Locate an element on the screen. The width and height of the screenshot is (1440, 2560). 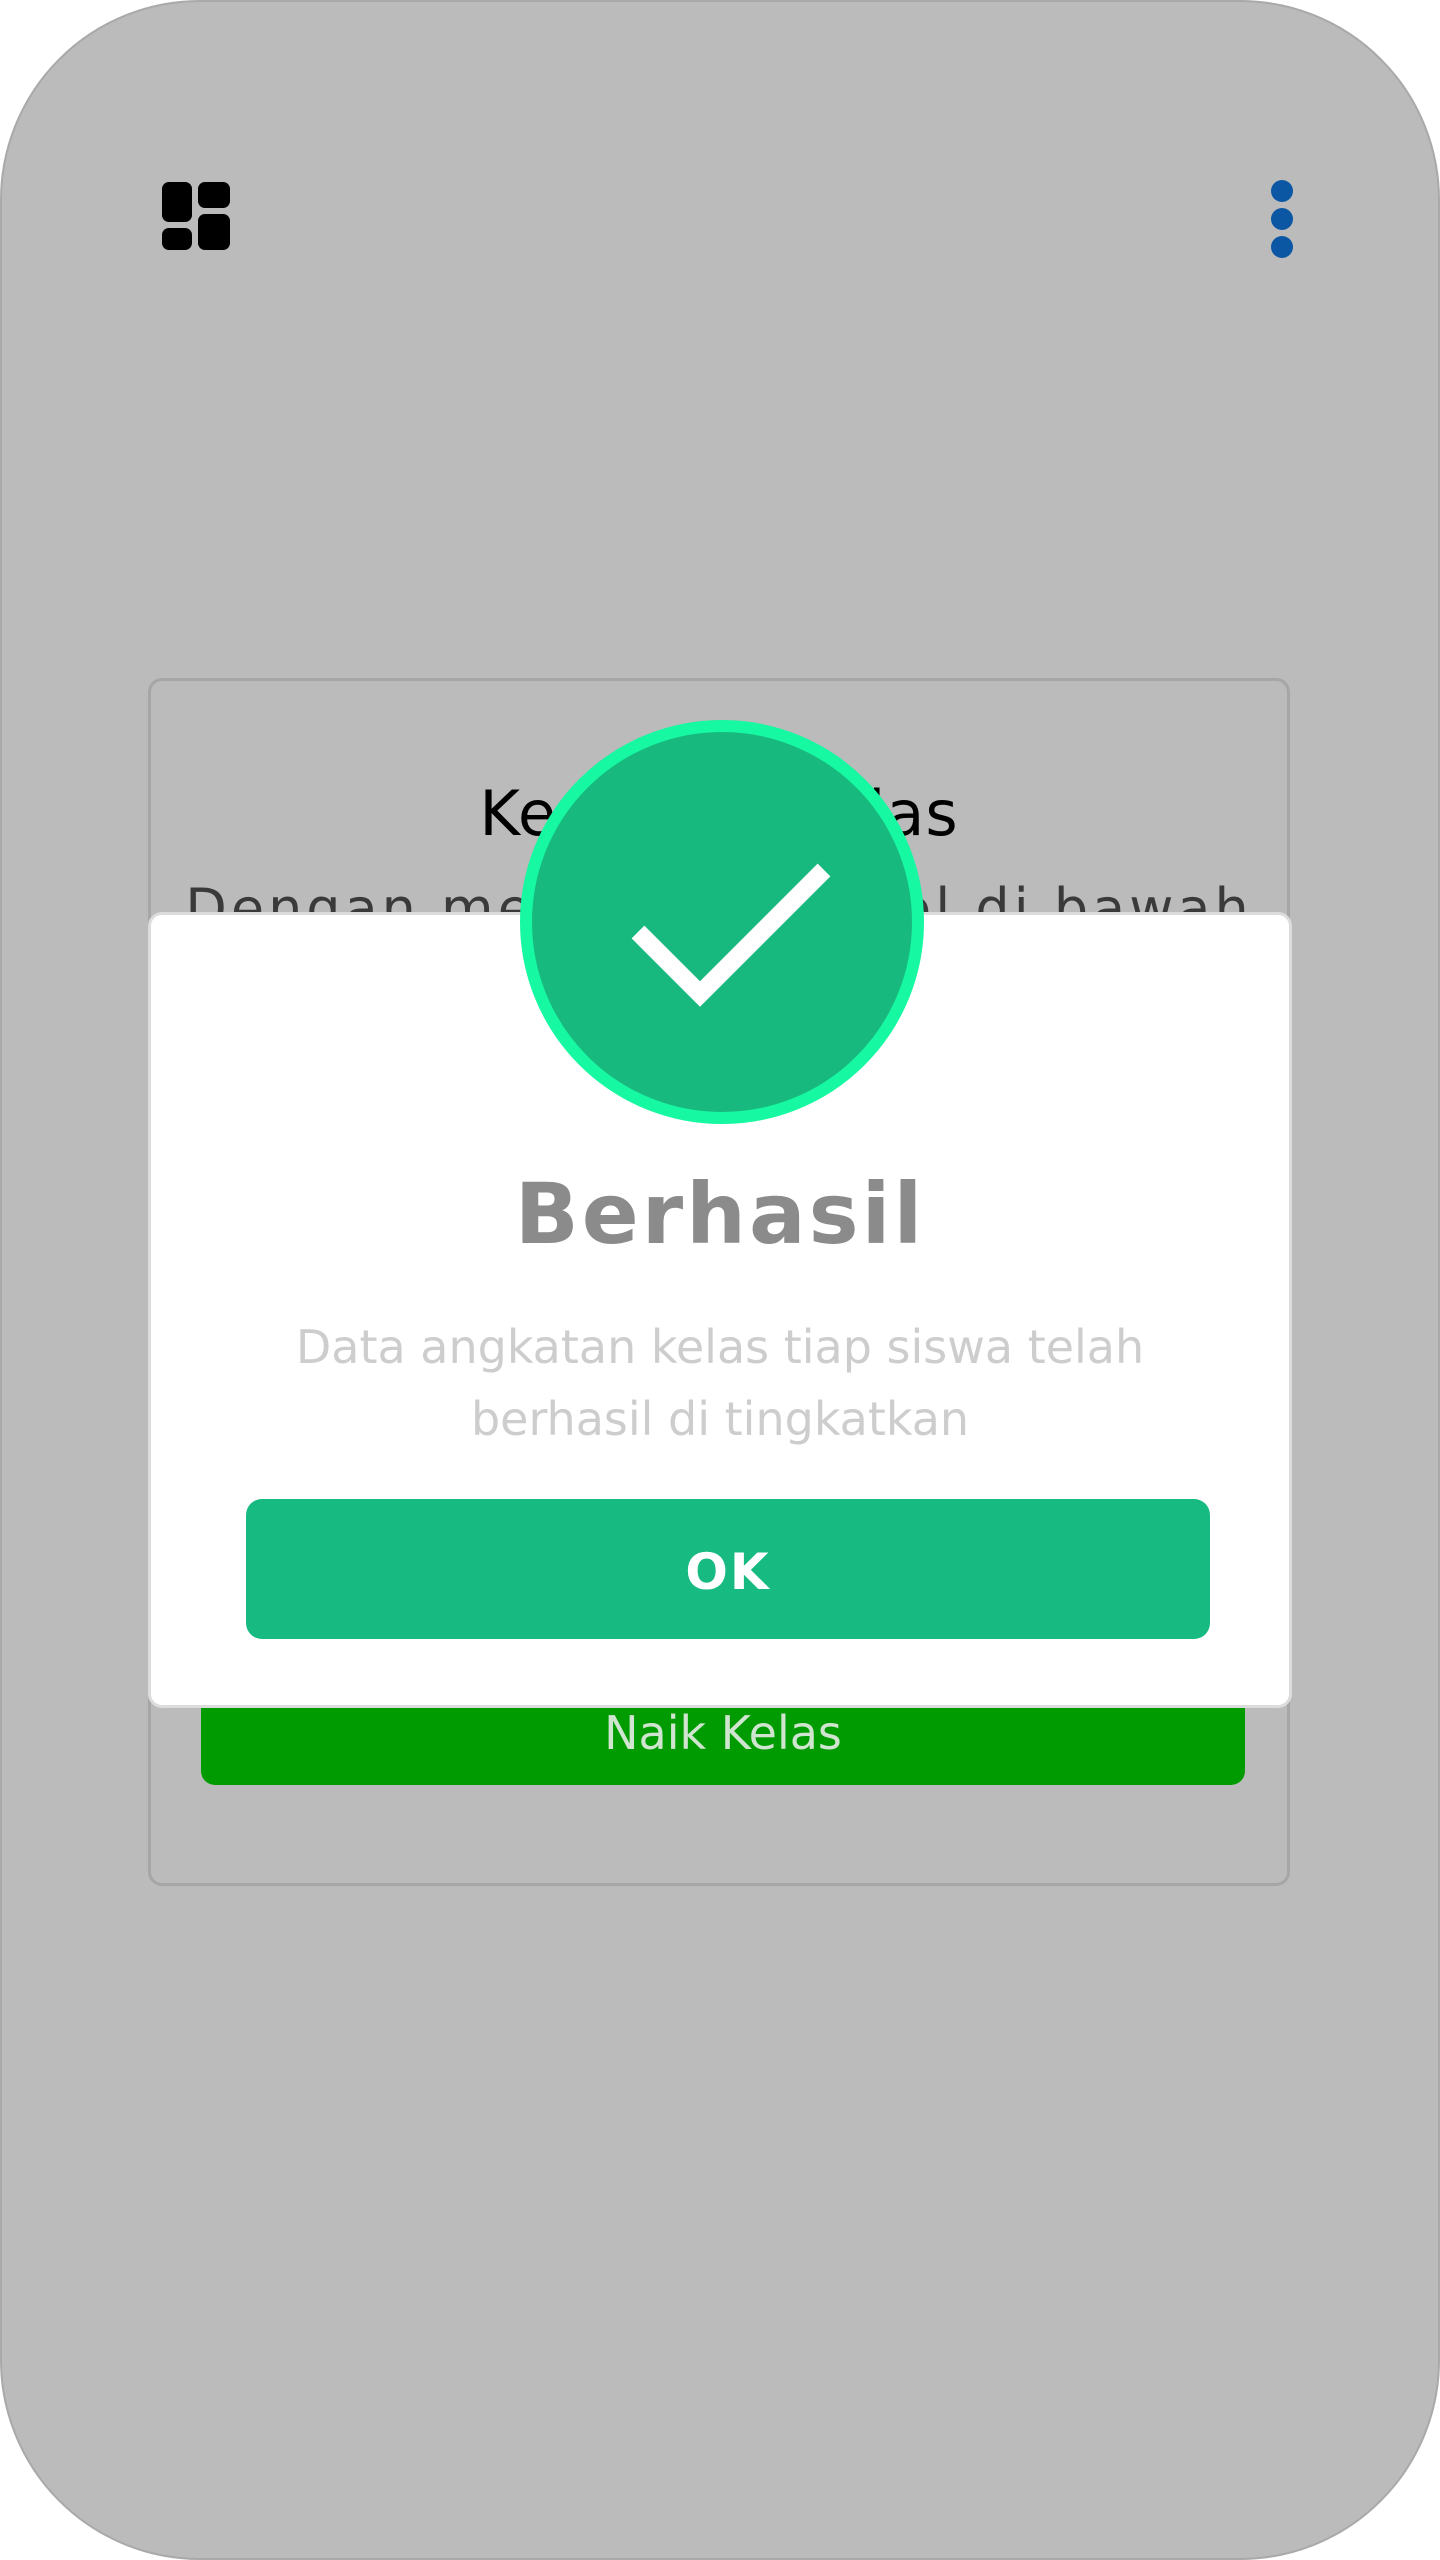
success-badge is located at coordinates (722, 922).